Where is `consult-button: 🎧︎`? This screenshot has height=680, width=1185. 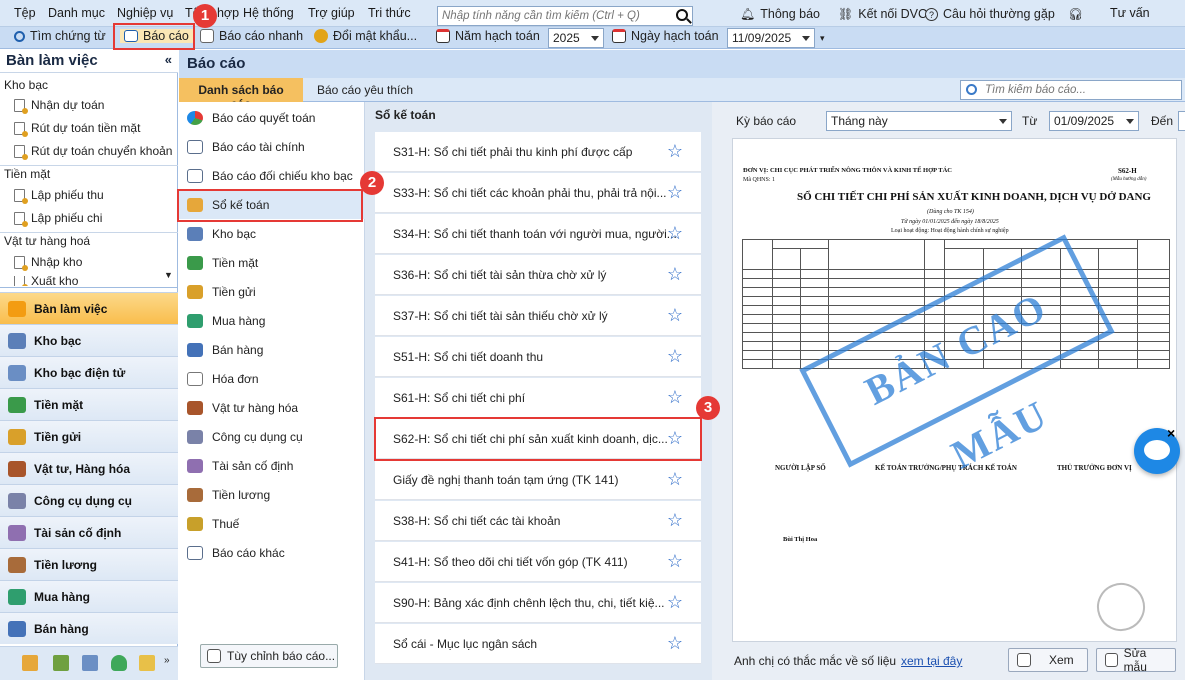 consult-button: 🎧︎ is located at coordinates (1075, 14).